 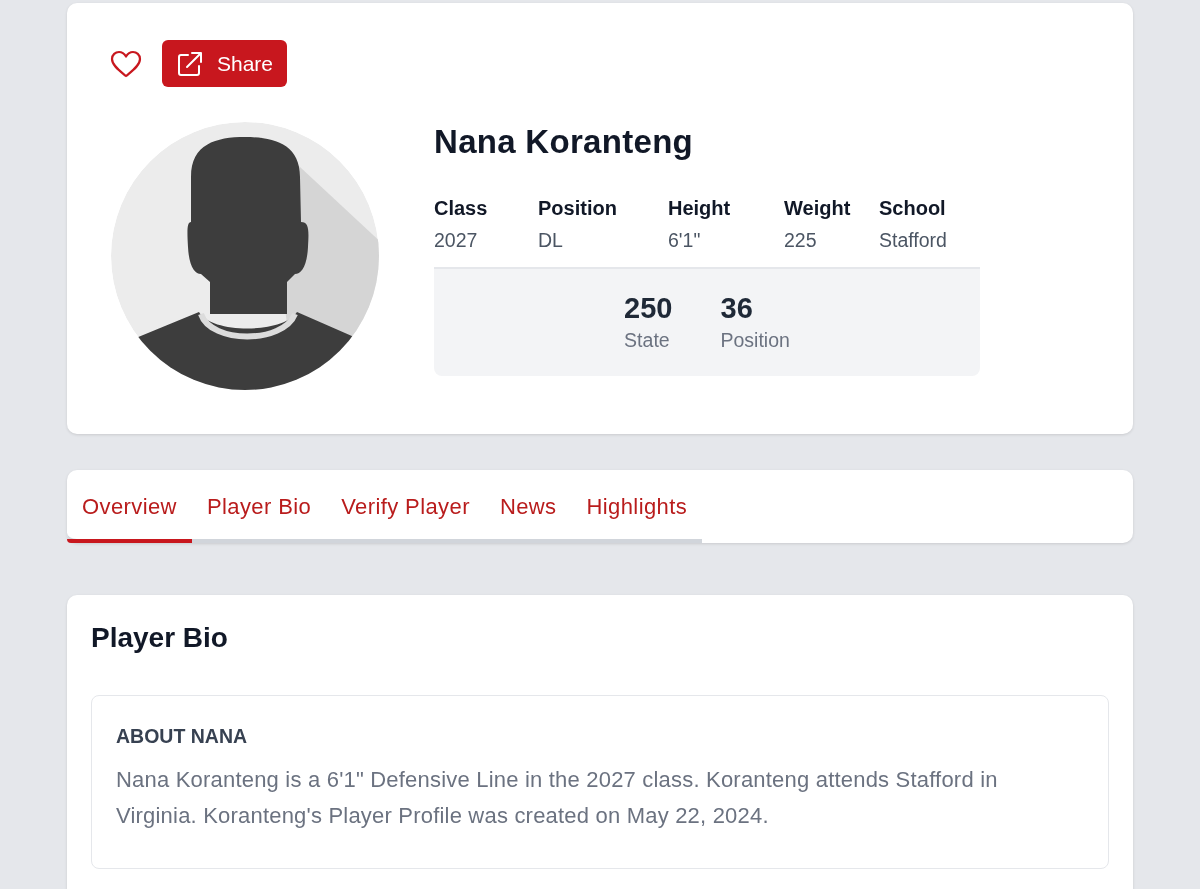 I want to click on bio-paragraph: Nana Koranteng is a 6'1" Defensive Line in the 2027 class. Koranteng attends Stafford in Virginia. Koranteng's Player Profile was created on May 22, 2024., so click(x=557, y=798).